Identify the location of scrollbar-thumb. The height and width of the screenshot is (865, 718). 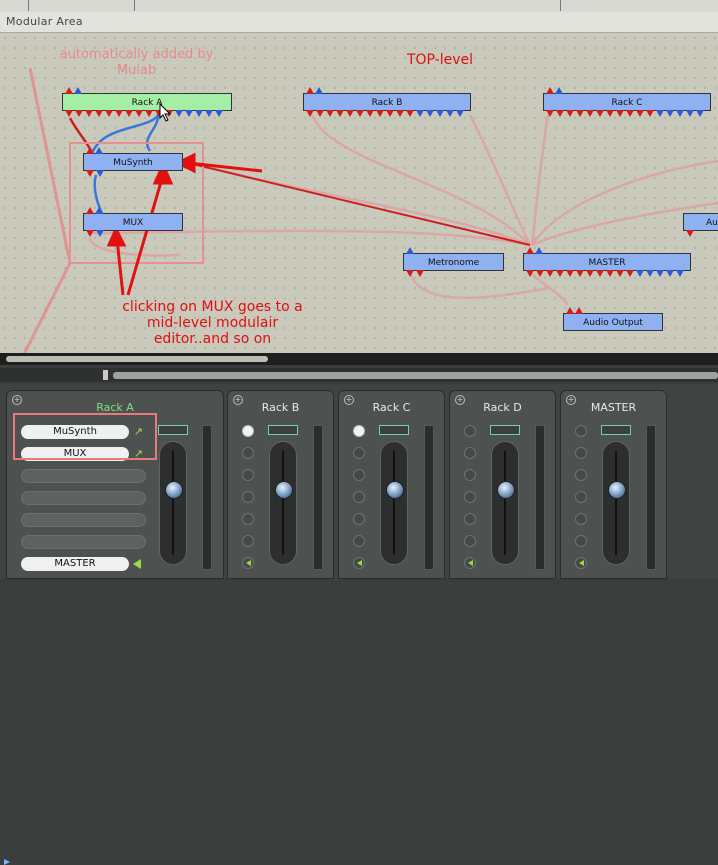
(137, 359).